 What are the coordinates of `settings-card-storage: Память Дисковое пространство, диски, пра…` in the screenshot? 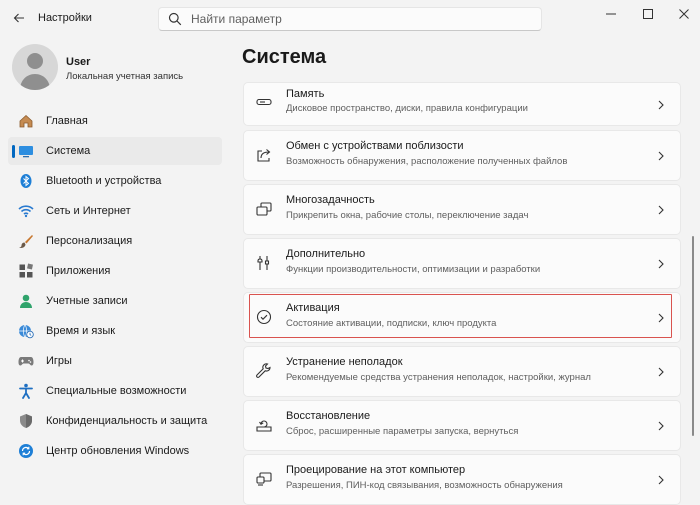 It's located at (462, 104).